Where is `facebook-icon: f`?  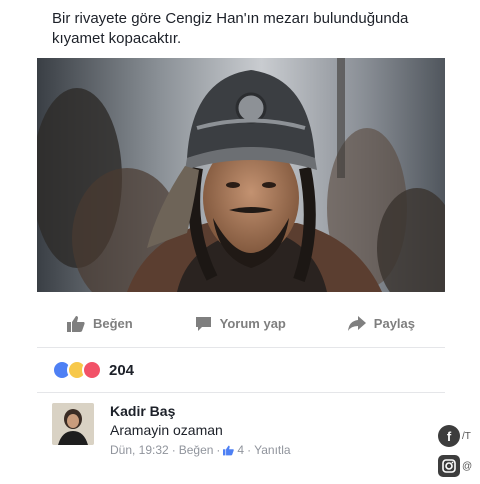
facebook-icon: f is located at coordinates (449, 436).